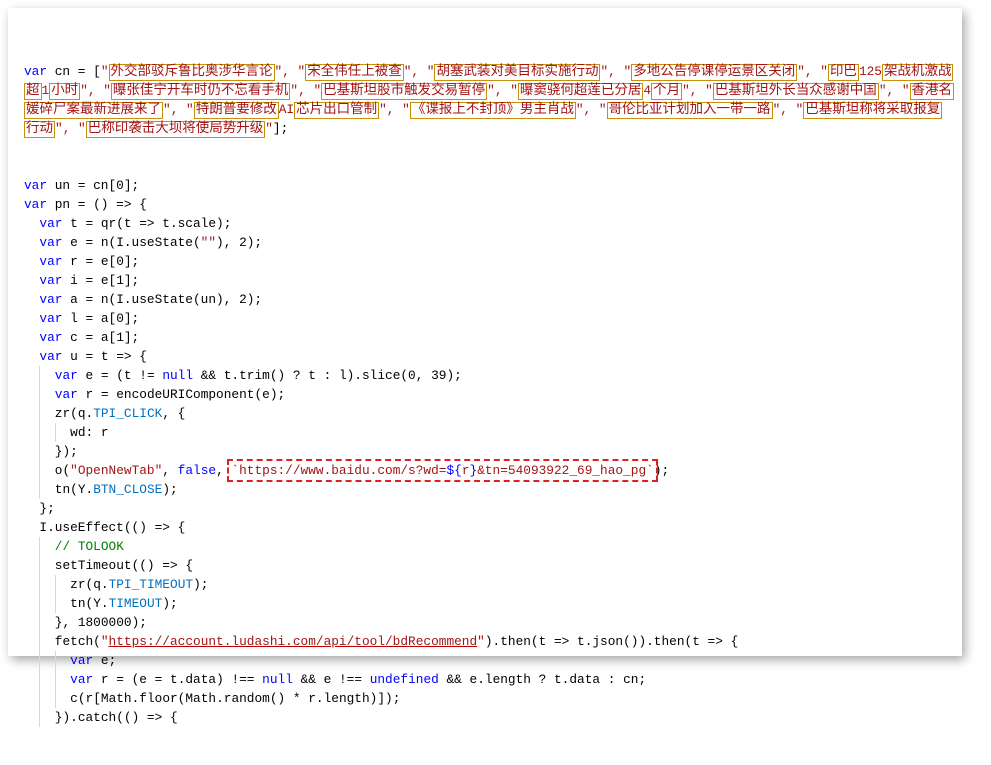  I want to click on highlighted-text: 巴称印袭击大坝将使局势升级, so click(175, 129).